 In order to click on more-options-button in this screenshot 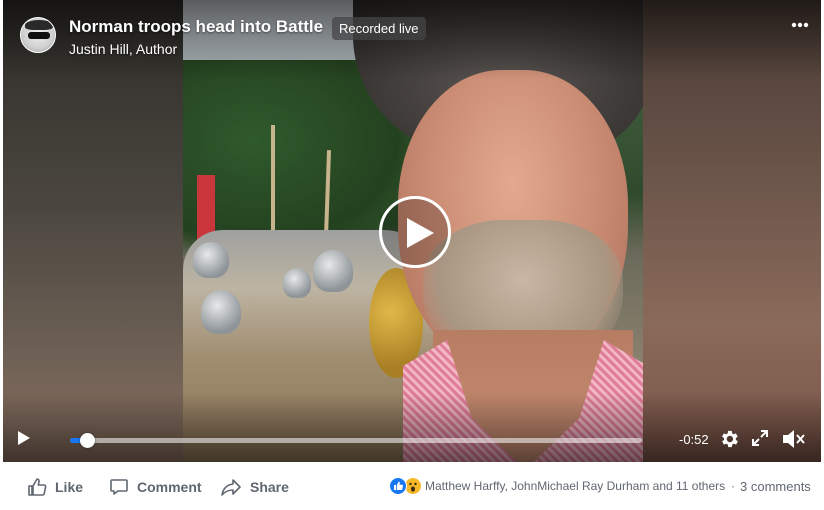, I will do `click(800, 22)`.